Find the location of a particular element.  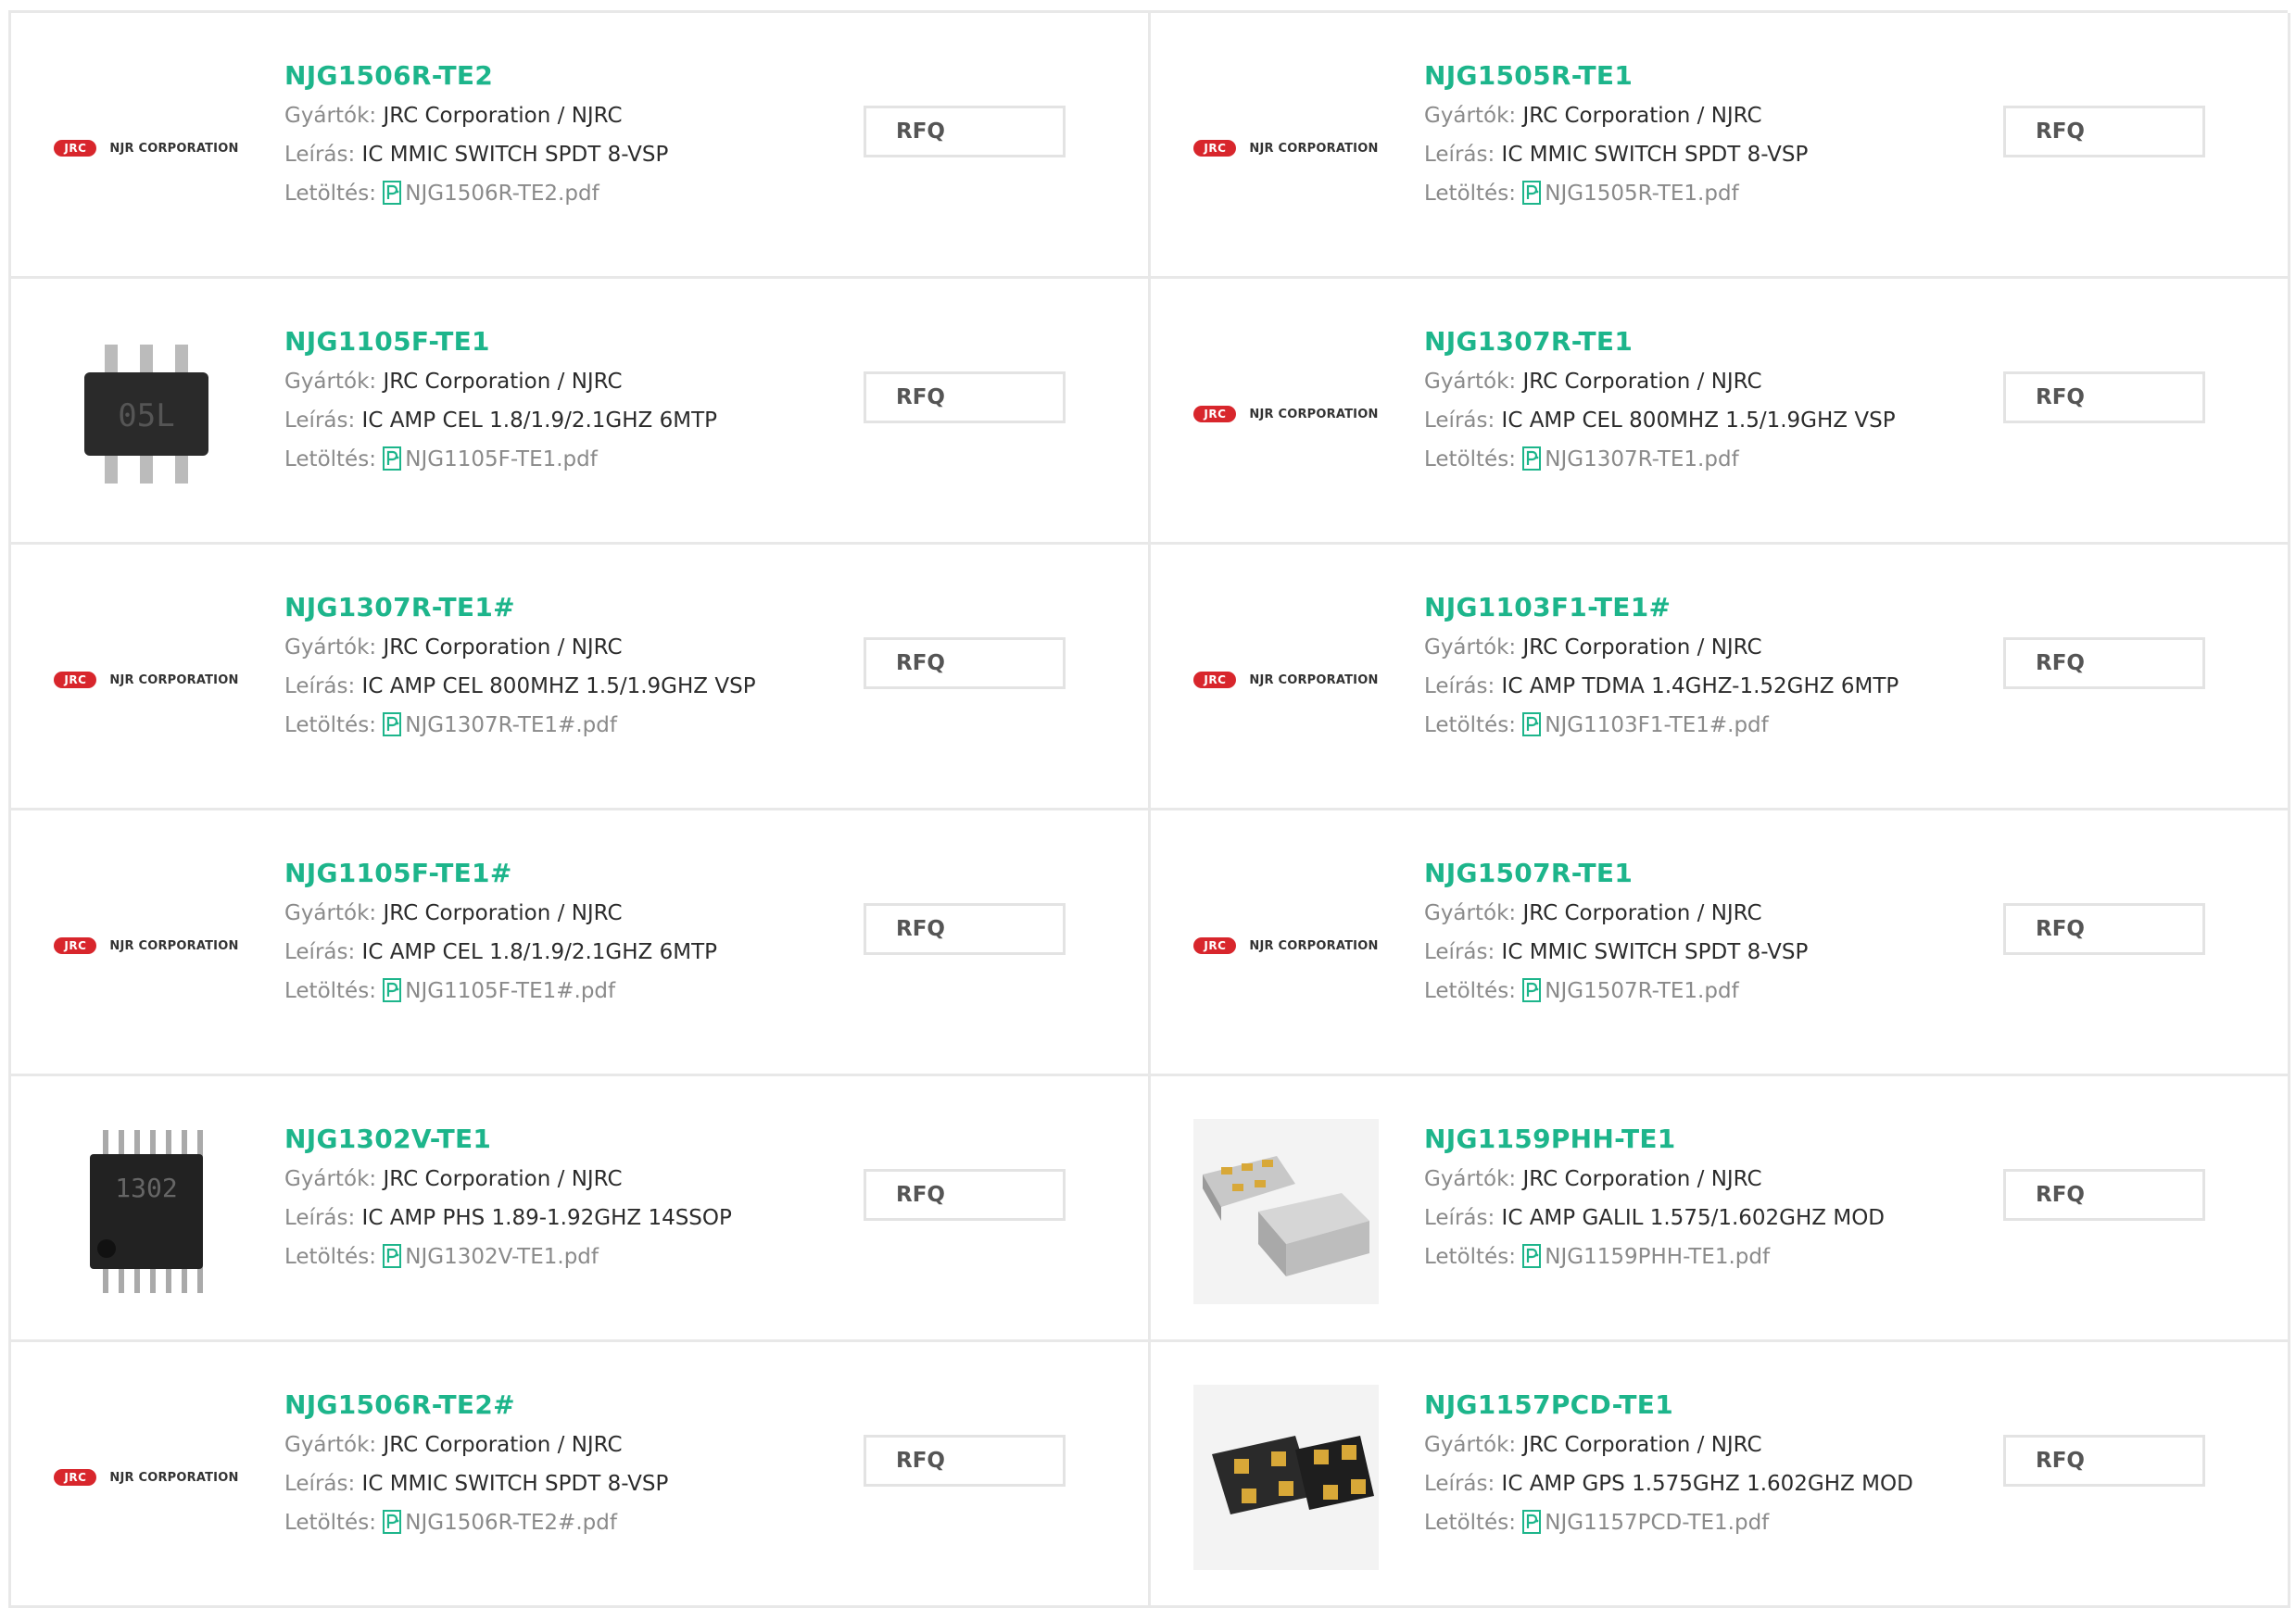

datasheet-link: NJG1302V-TE1.pdf is located at coordinates (491, 1256).